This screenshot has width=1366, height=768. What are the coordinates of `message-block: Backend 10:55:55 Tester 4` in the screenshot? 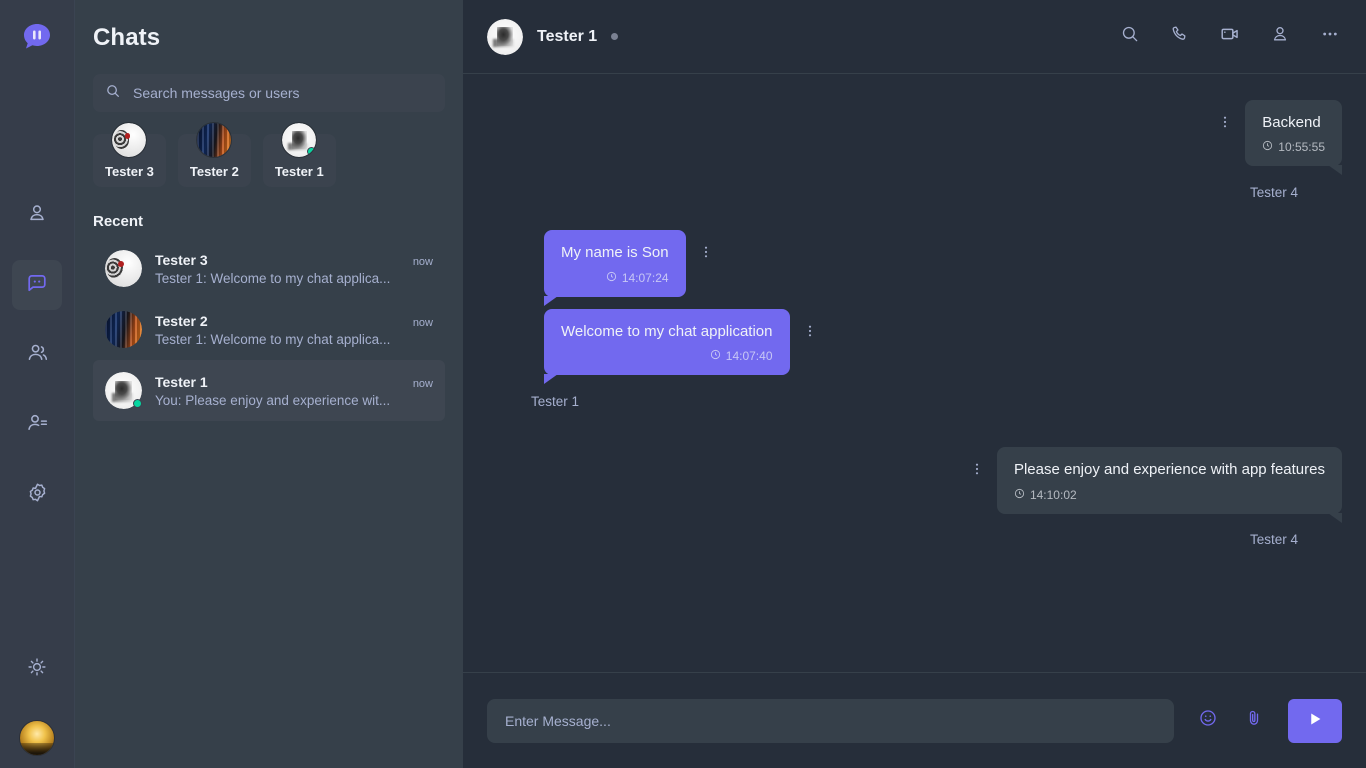 It's located at (1279, 154).